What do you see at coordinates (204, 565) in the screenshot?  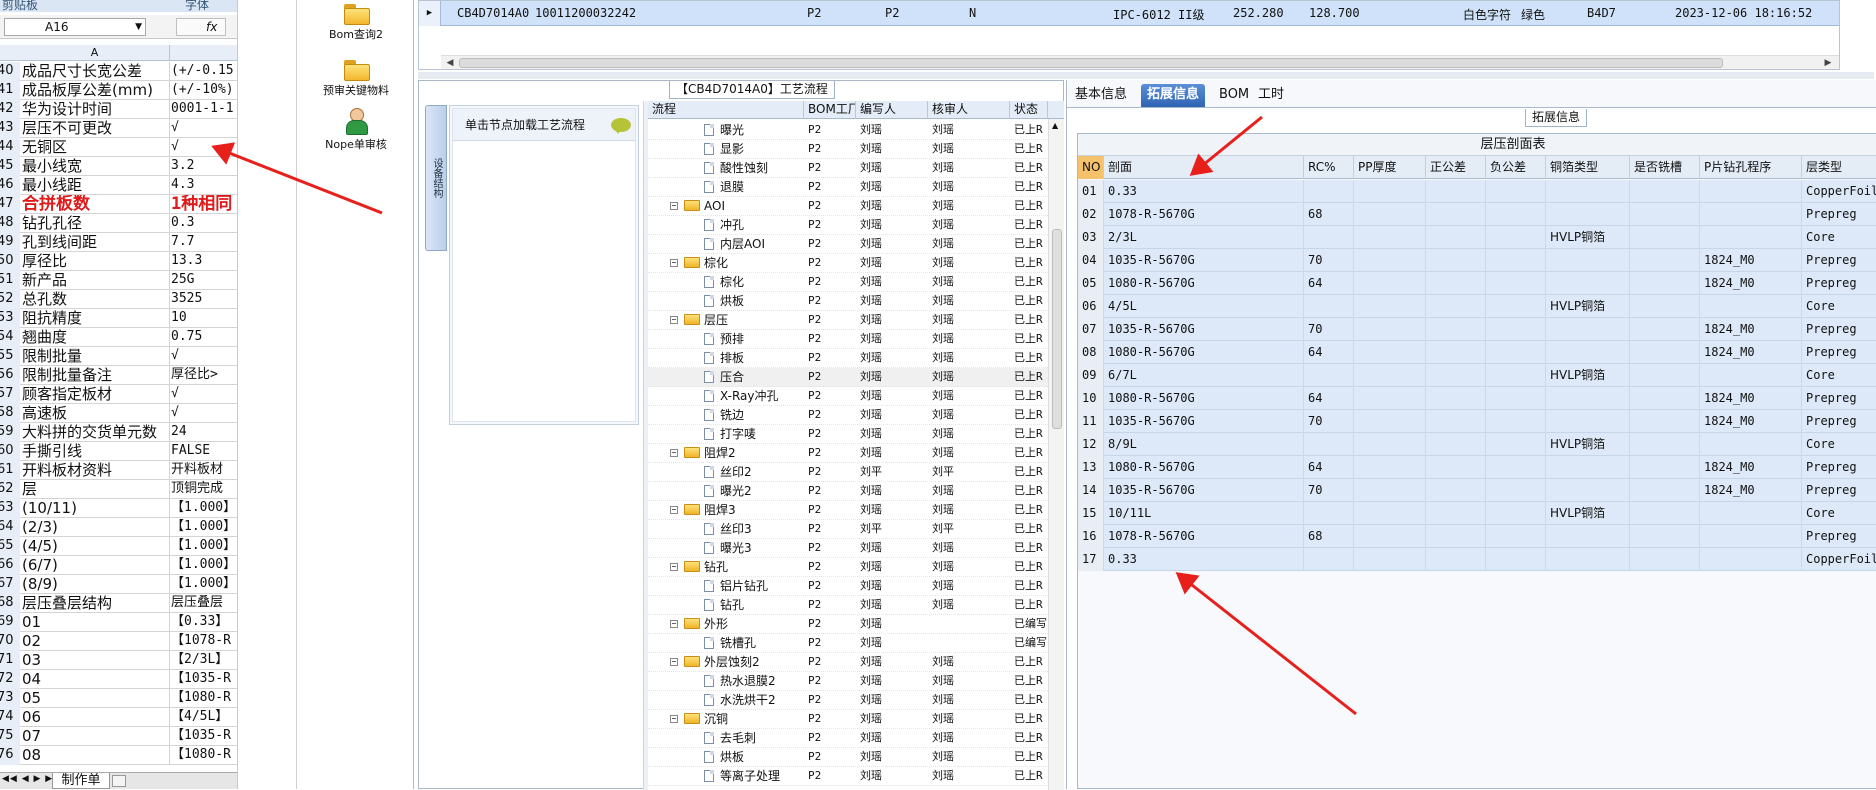 I see `cell-b: 【1.000】` at bounding box center [204, 565].